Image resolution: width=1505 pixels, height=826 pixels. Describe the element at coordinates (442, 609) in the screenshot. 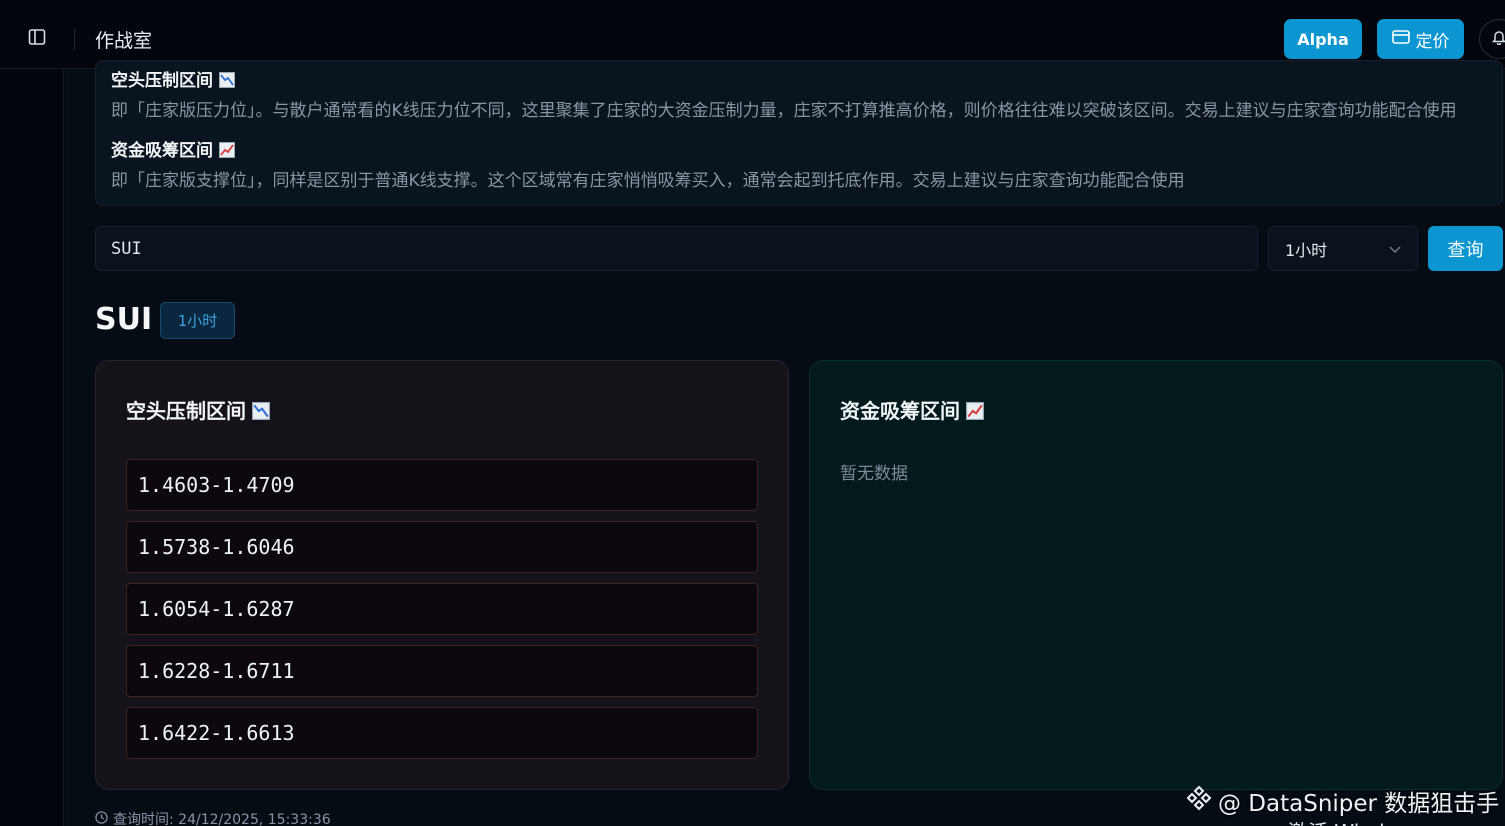

I see `short-zone-range: 1.6054-1.6287` at that location.